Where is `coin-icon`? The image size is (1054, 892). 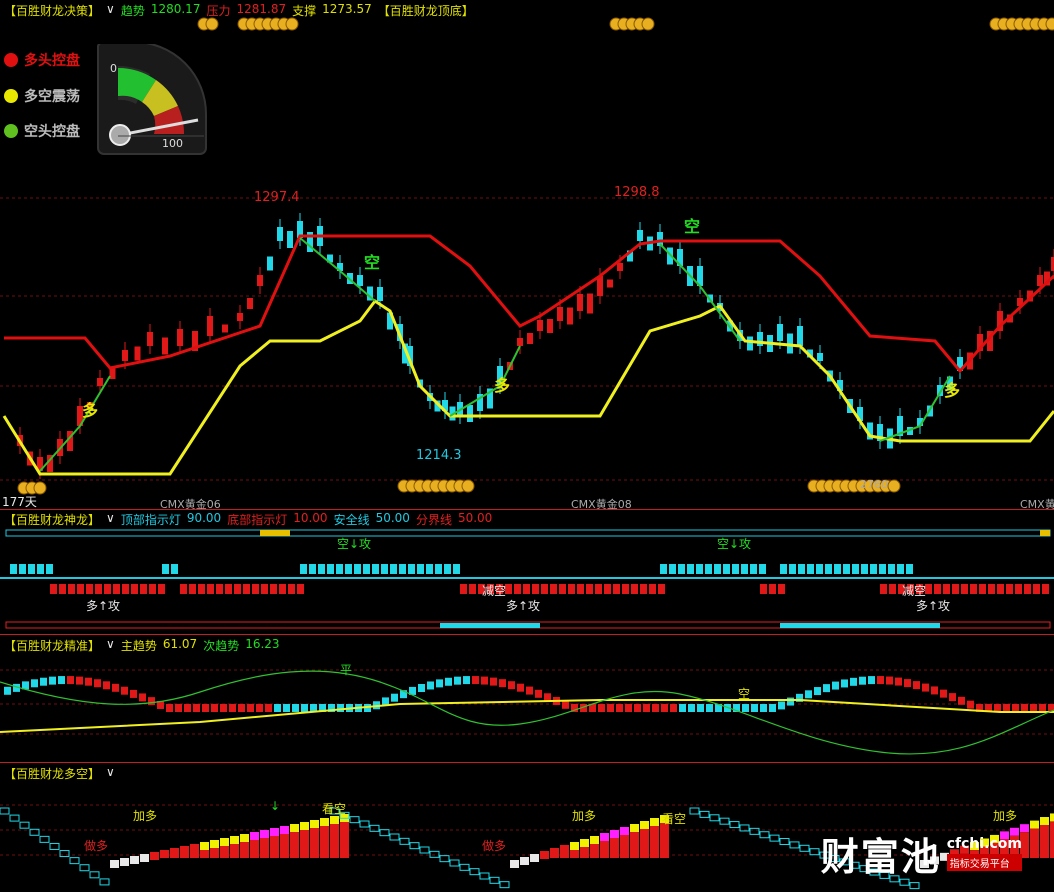 coin-icon is located at coordinates (894, 486).